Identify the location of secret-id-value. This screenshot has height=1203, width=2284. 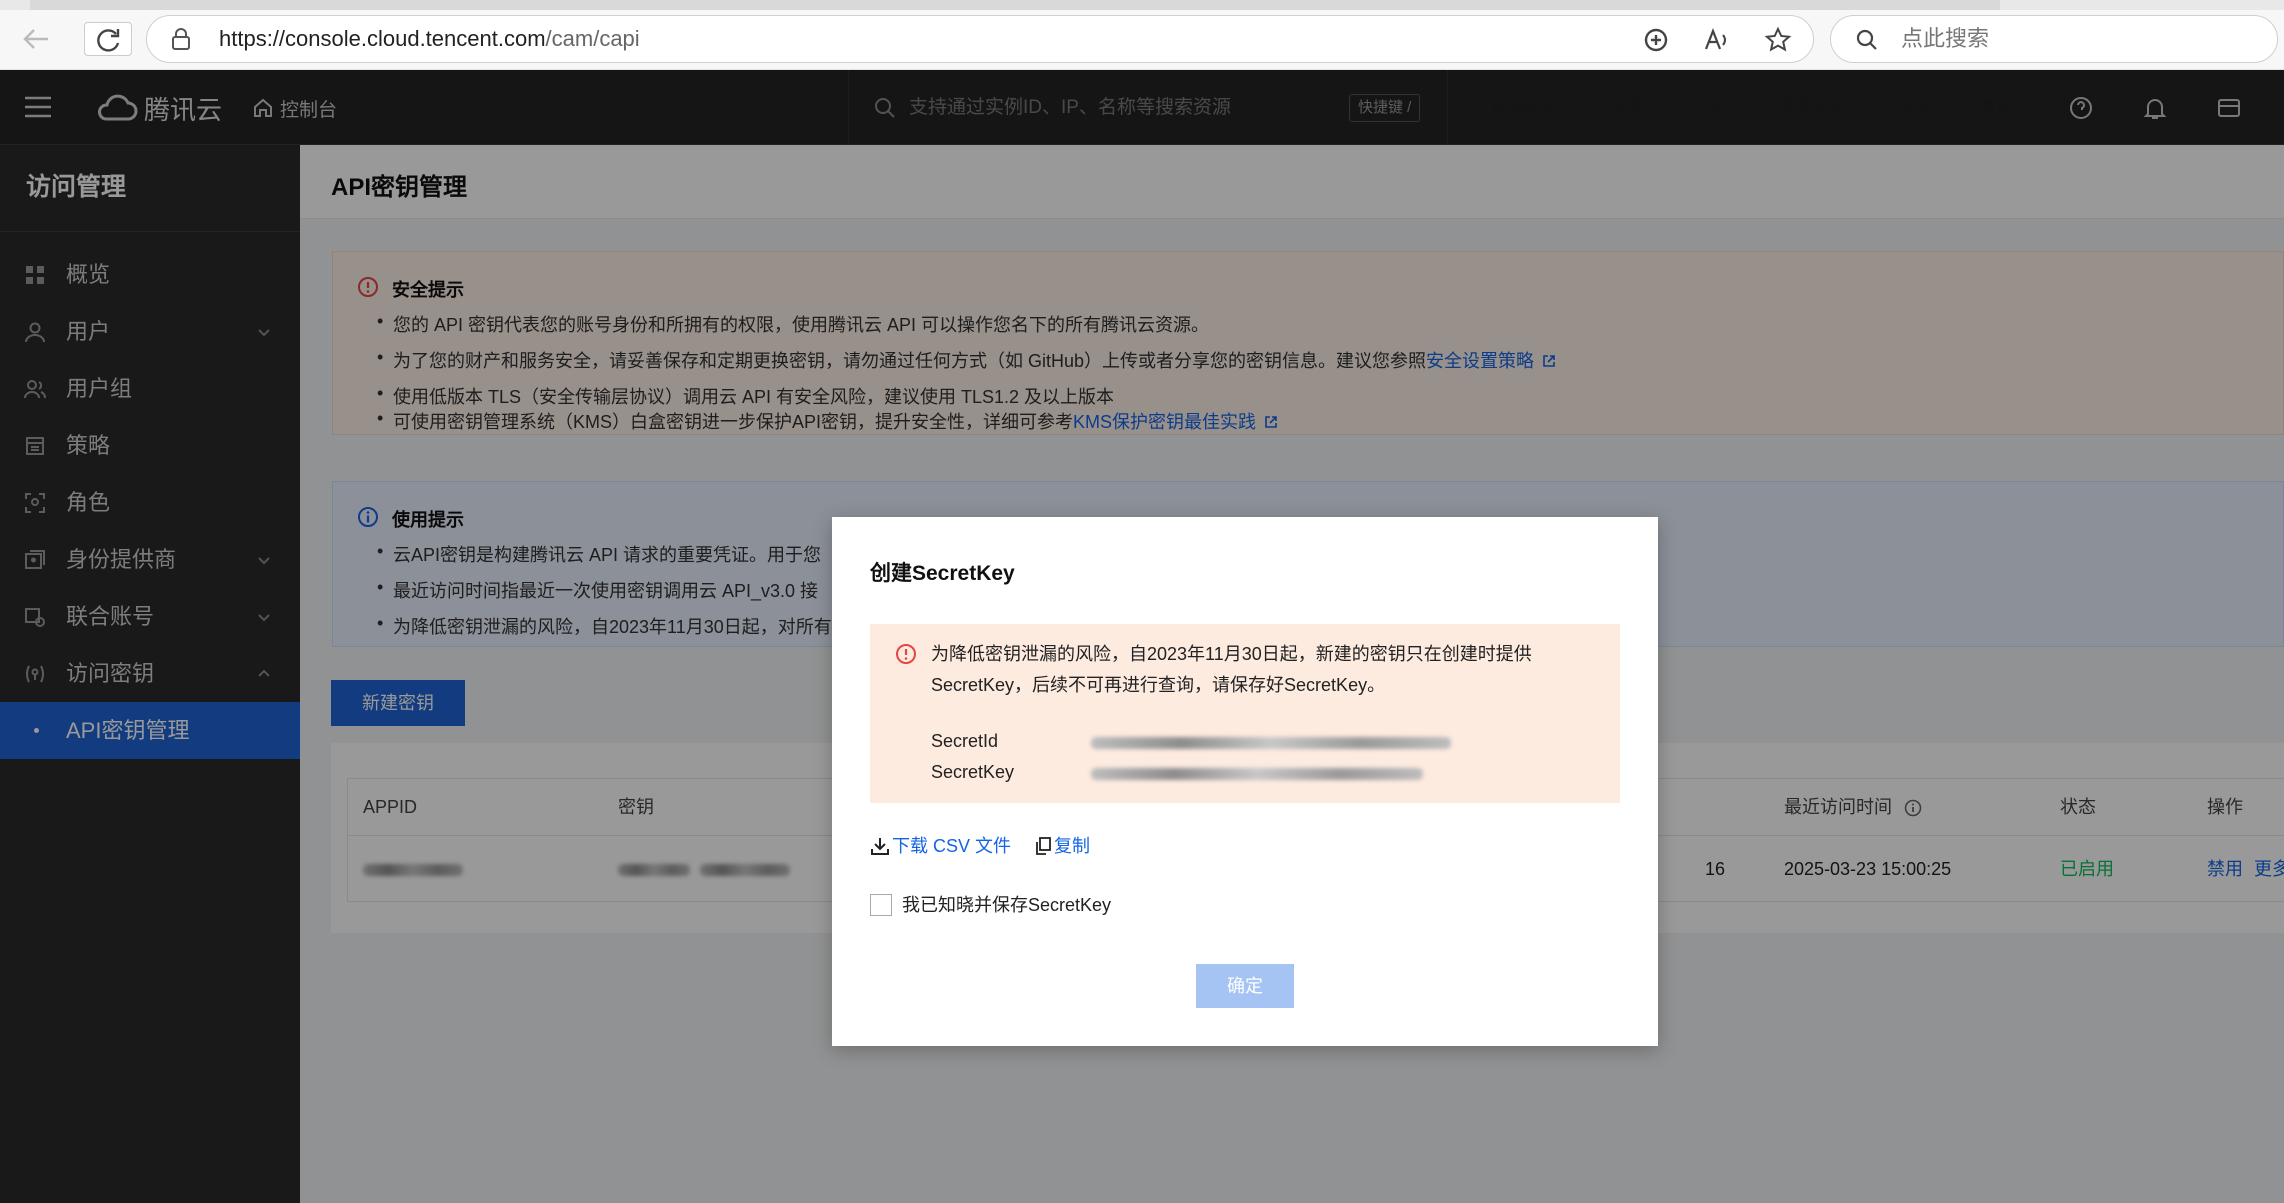
(1271, 743).